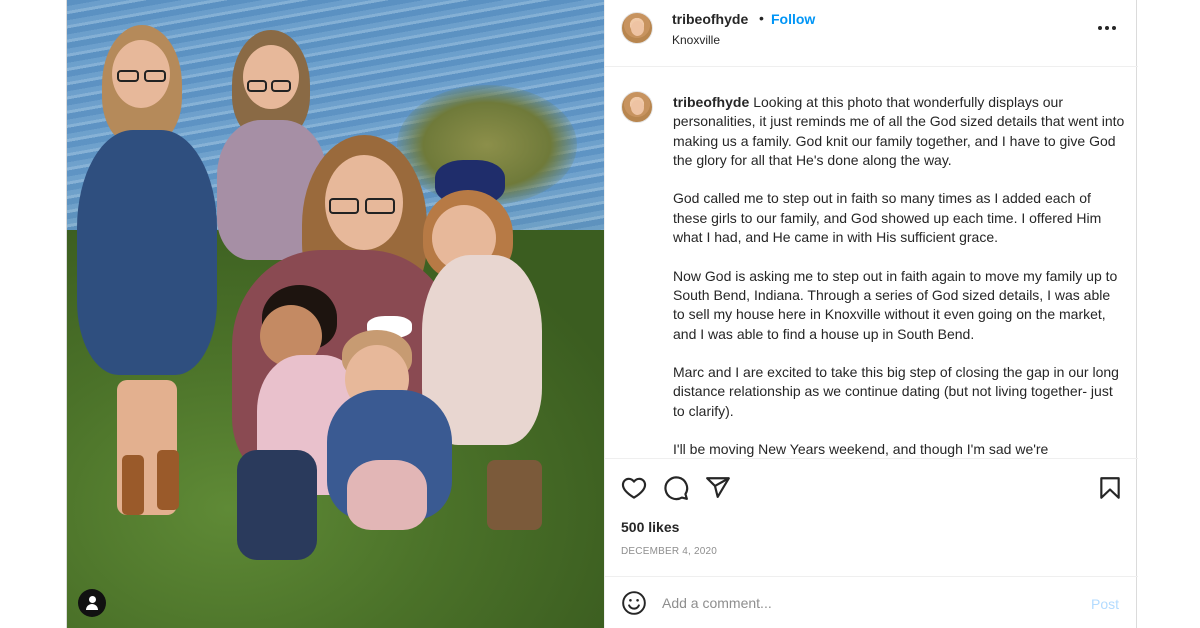 This screenshot has width=1200, height=628. I want to click on author-avatar, so click(637, 28).